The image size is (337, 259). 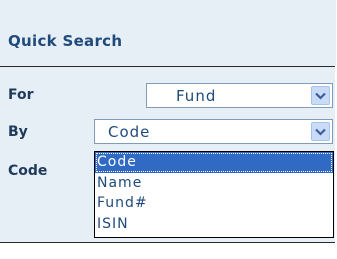 What do you see at coordinates (129, 132) in the screenshot?
I see `by-select-value: Code` at bounding box center [129, 132].